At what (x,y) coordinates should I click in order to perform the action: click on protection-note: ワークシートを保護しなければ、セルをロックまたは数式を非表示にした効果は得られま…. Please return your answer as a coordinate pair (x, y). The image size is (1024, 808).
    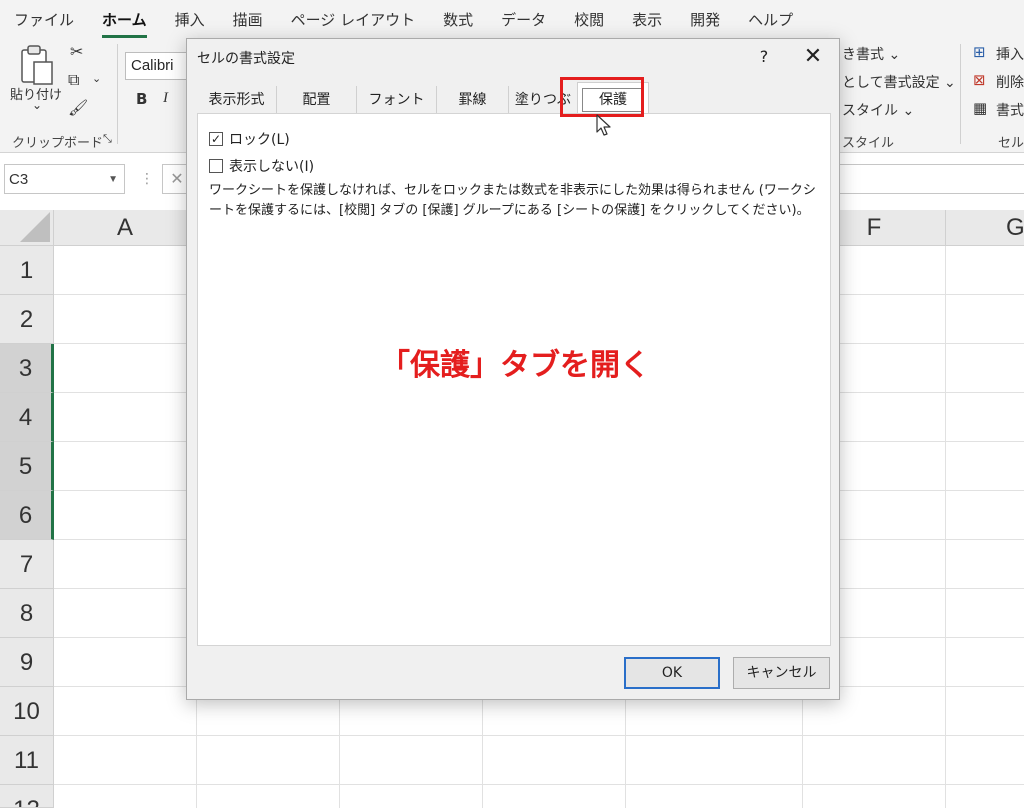
    Looking at the image, I should click on (512, 200).